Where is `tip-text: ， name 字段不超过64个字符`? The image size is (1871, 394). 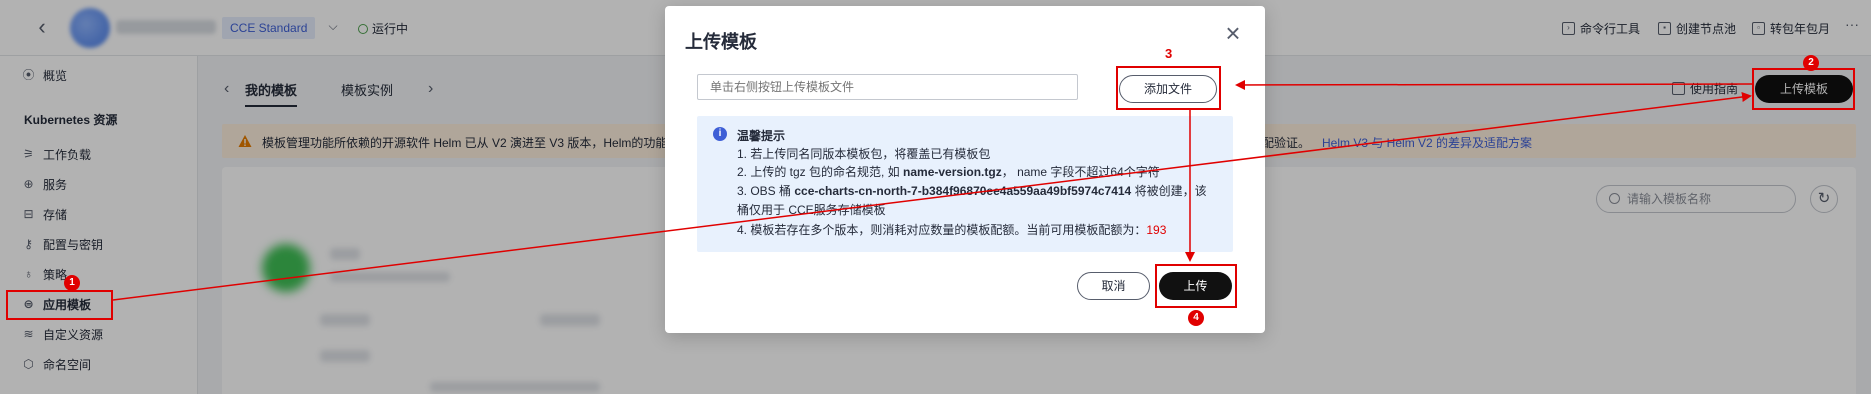 tip-text: ， name 字段不超过64个字符 is located at coordinates (1080, 172).